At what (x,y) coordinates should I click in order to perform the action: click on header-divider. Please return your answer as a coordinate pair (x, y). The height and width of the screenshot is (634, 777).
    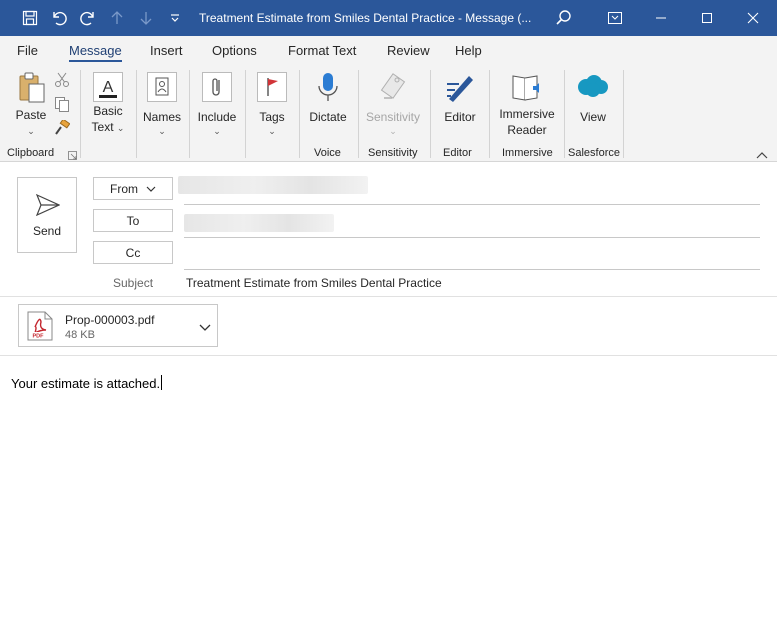
    Looking at the image, I should click on (388, 296).